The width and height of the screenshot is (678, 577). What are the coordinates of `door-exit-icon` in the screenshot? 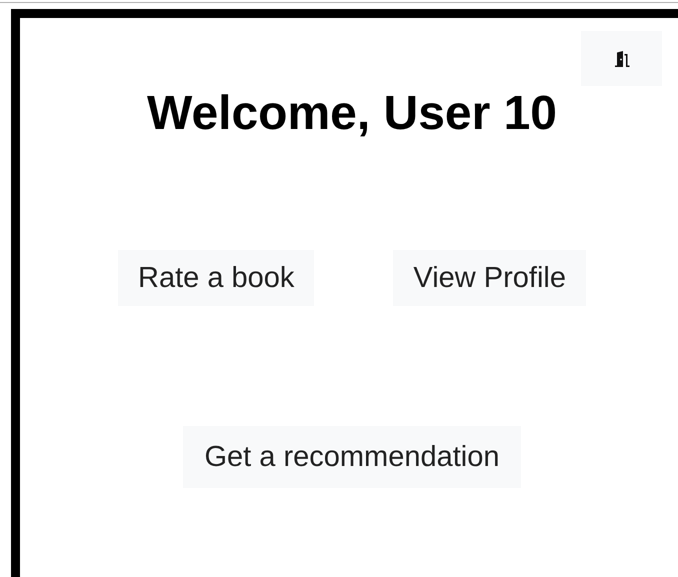 It's located at (621, 59).